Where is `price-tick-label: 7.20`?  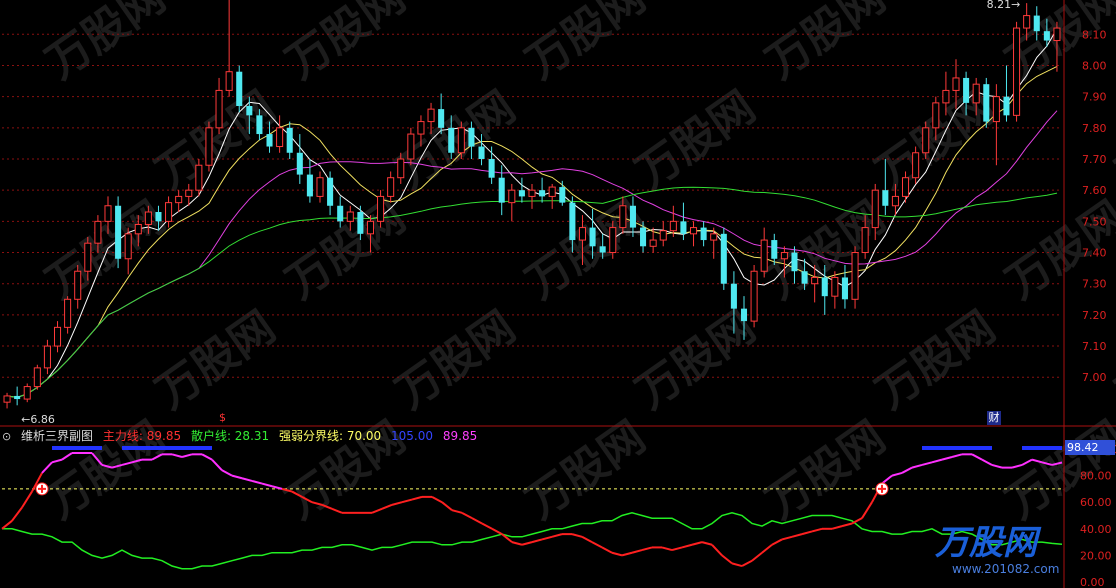 price-tick-label: 7.20 is located at coordinates (1094, 315).